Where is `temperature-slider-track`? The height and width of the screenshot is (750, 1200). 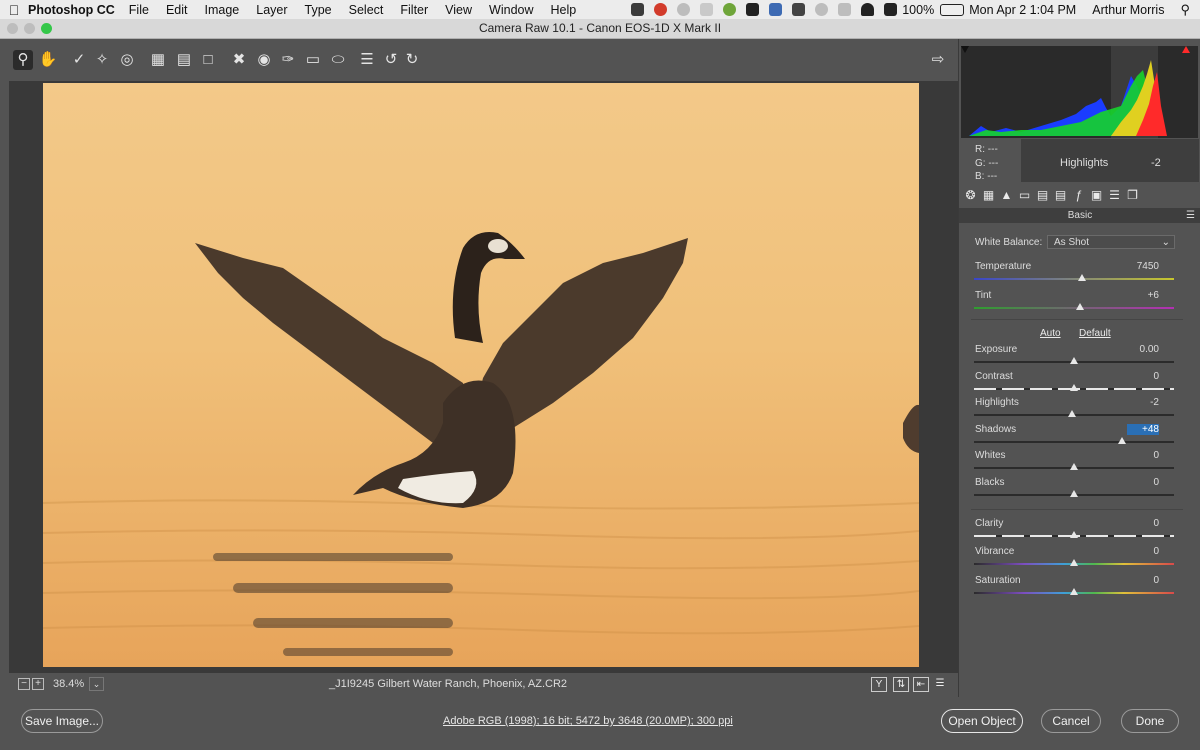
temperature-slider-track is located at coordinates (1074, 279).